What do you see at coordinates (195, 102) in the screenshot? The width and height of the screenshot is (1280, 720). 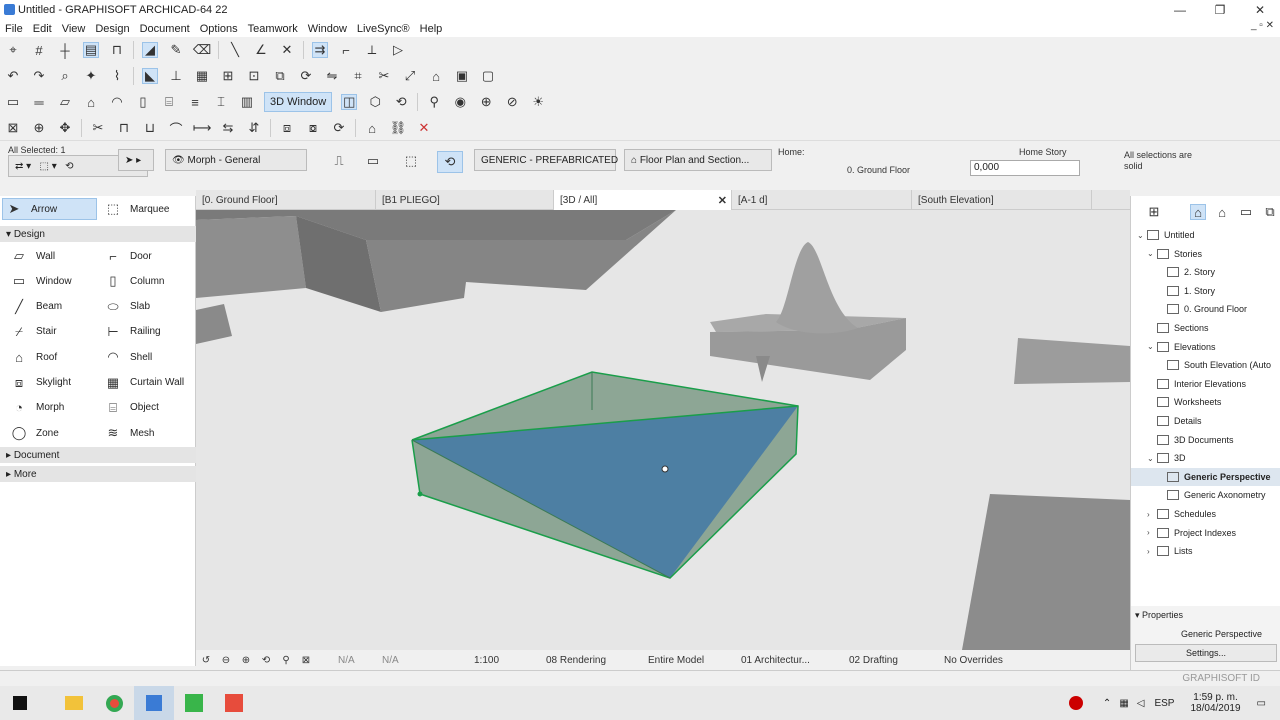 I see `stair-tool-icon: ≡` at bounding box center [195, 102].